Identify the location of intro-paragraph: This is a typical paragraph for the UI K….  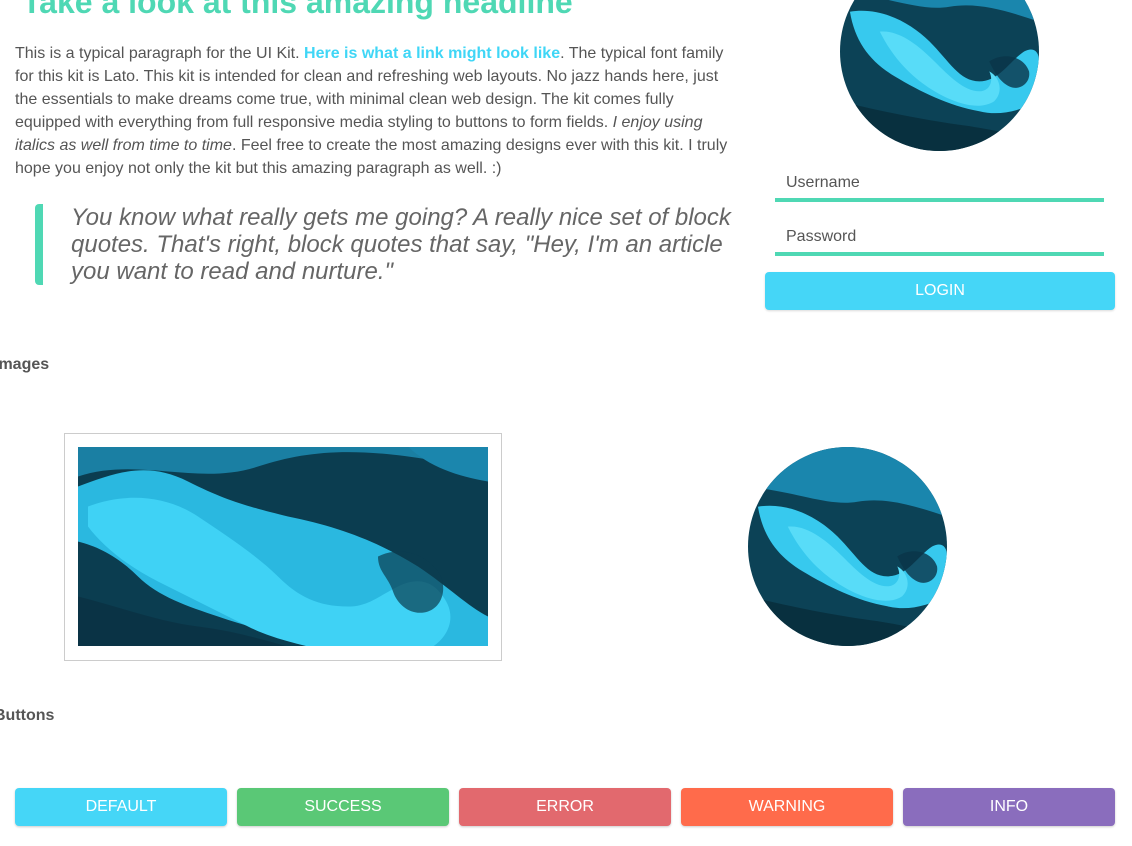
(376, 111).